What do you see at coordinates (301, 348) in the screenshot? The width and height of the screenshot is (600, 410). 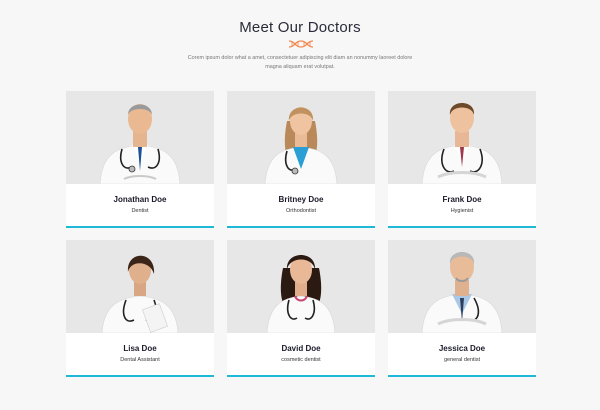 I see `doctor-name: David Doe` at bounding box center [301, 348].